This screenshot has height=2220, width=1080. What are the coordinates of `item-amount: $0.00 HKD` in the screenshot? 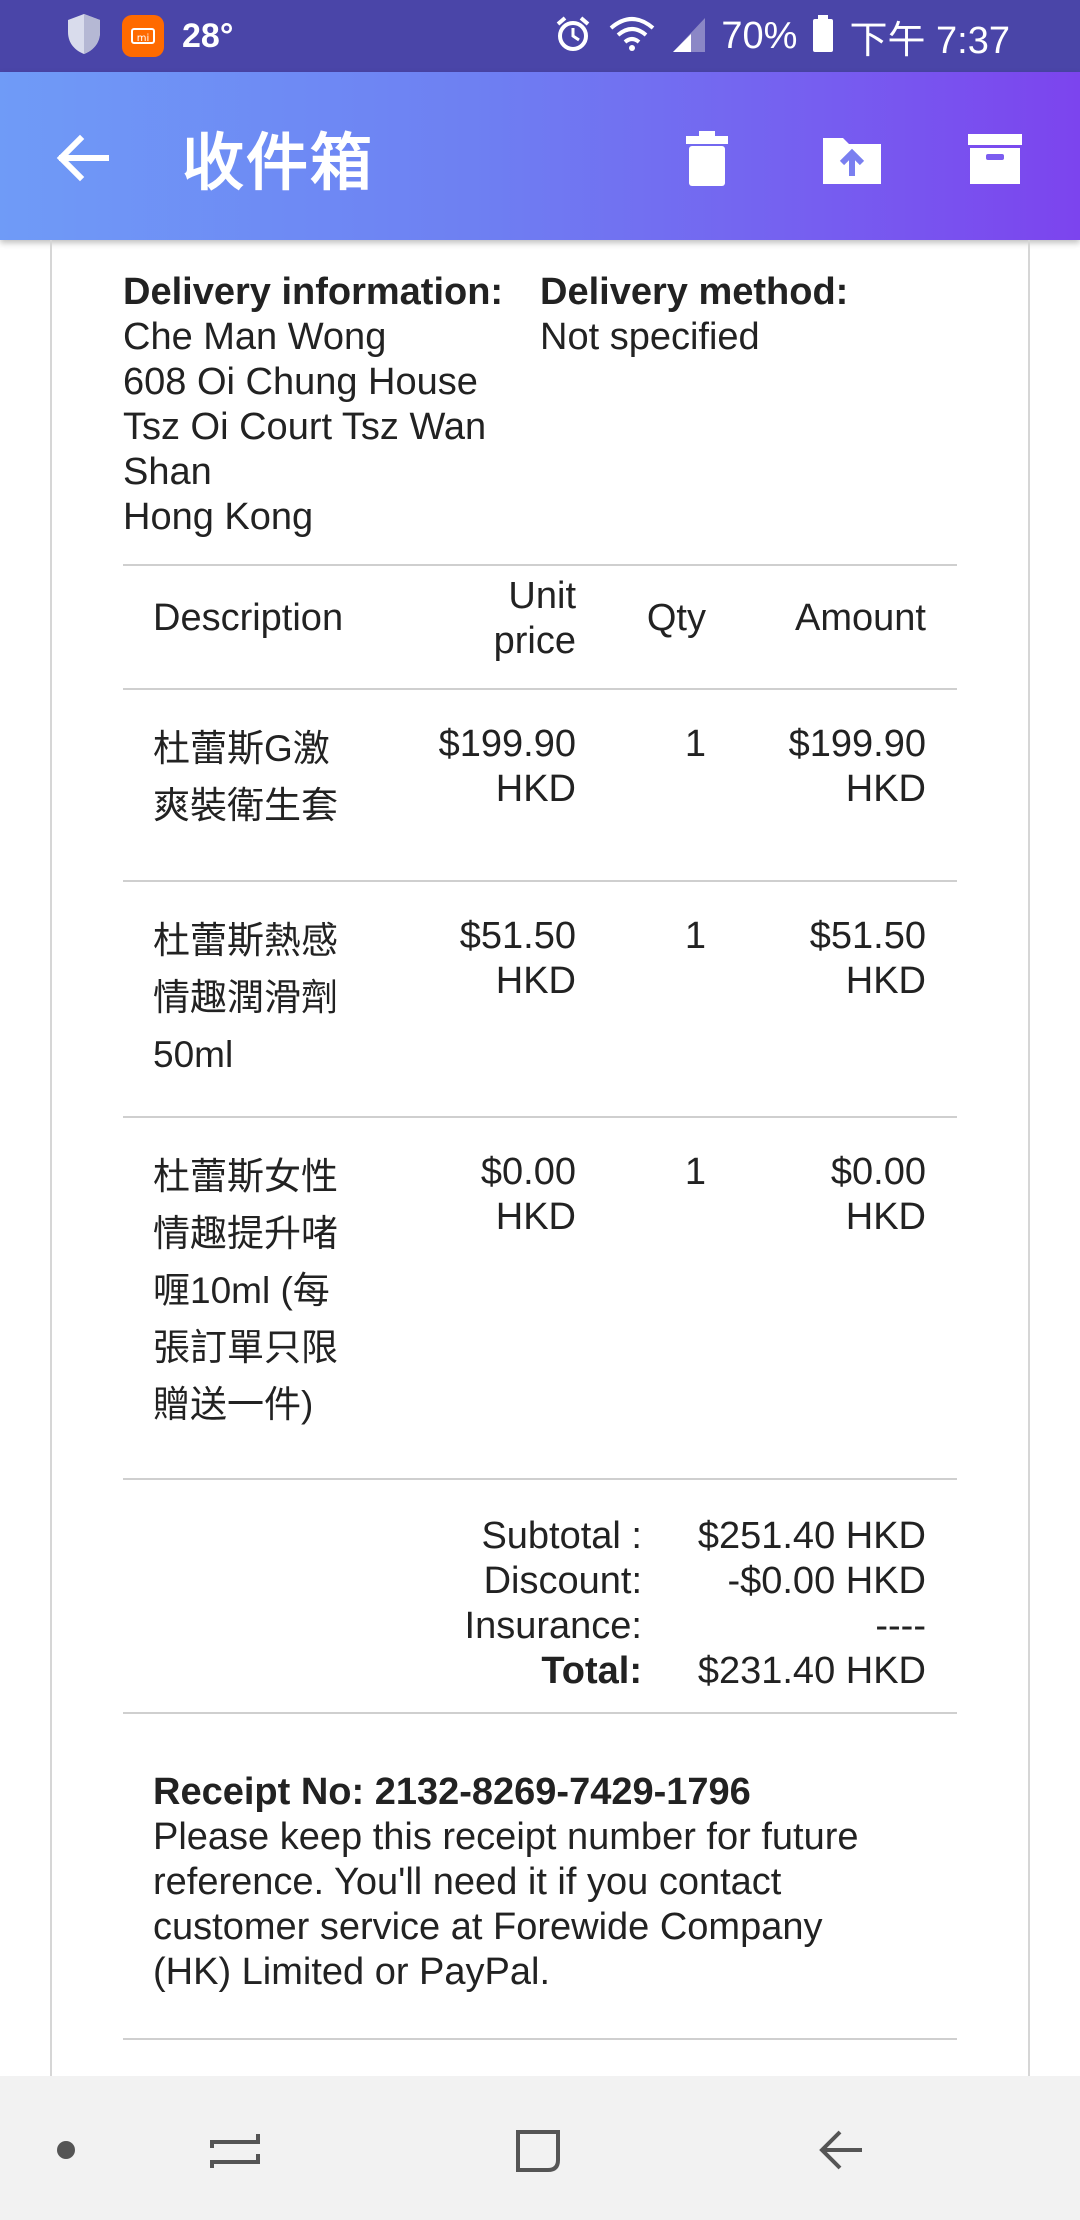 It's located at (821, 1195).